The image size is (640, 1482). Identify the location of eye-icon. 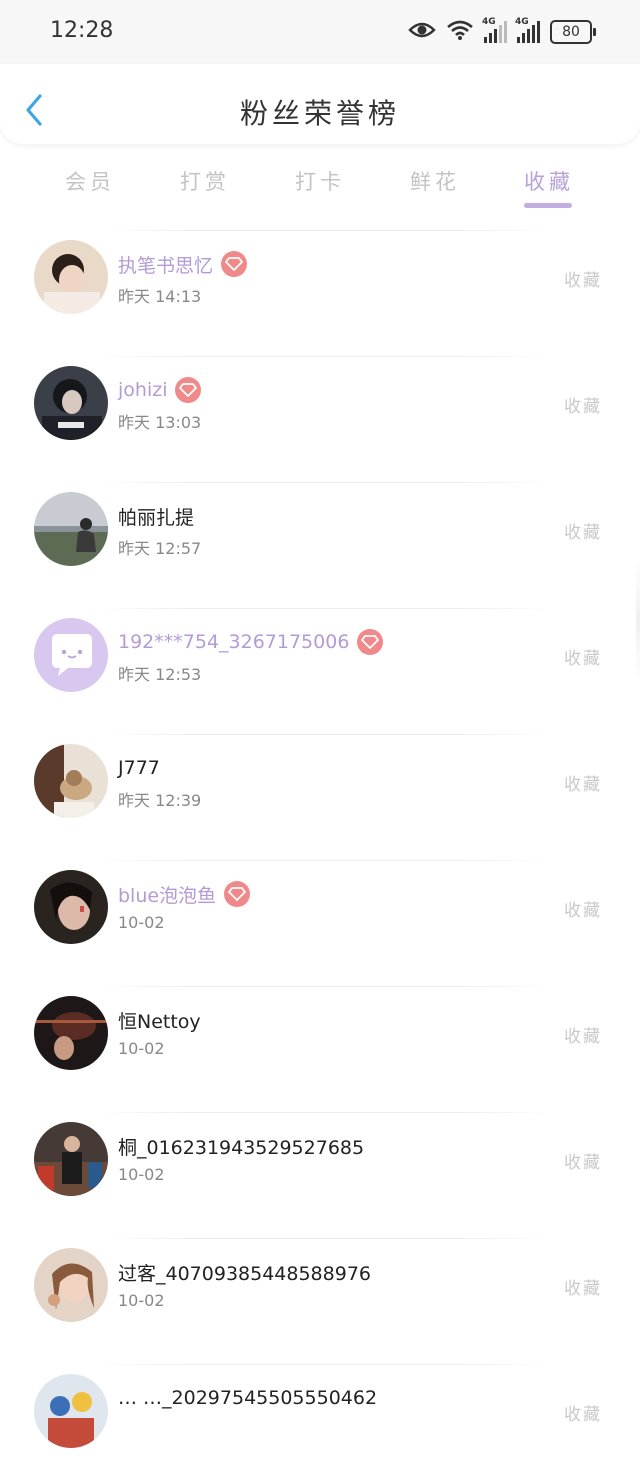
(422, 32).